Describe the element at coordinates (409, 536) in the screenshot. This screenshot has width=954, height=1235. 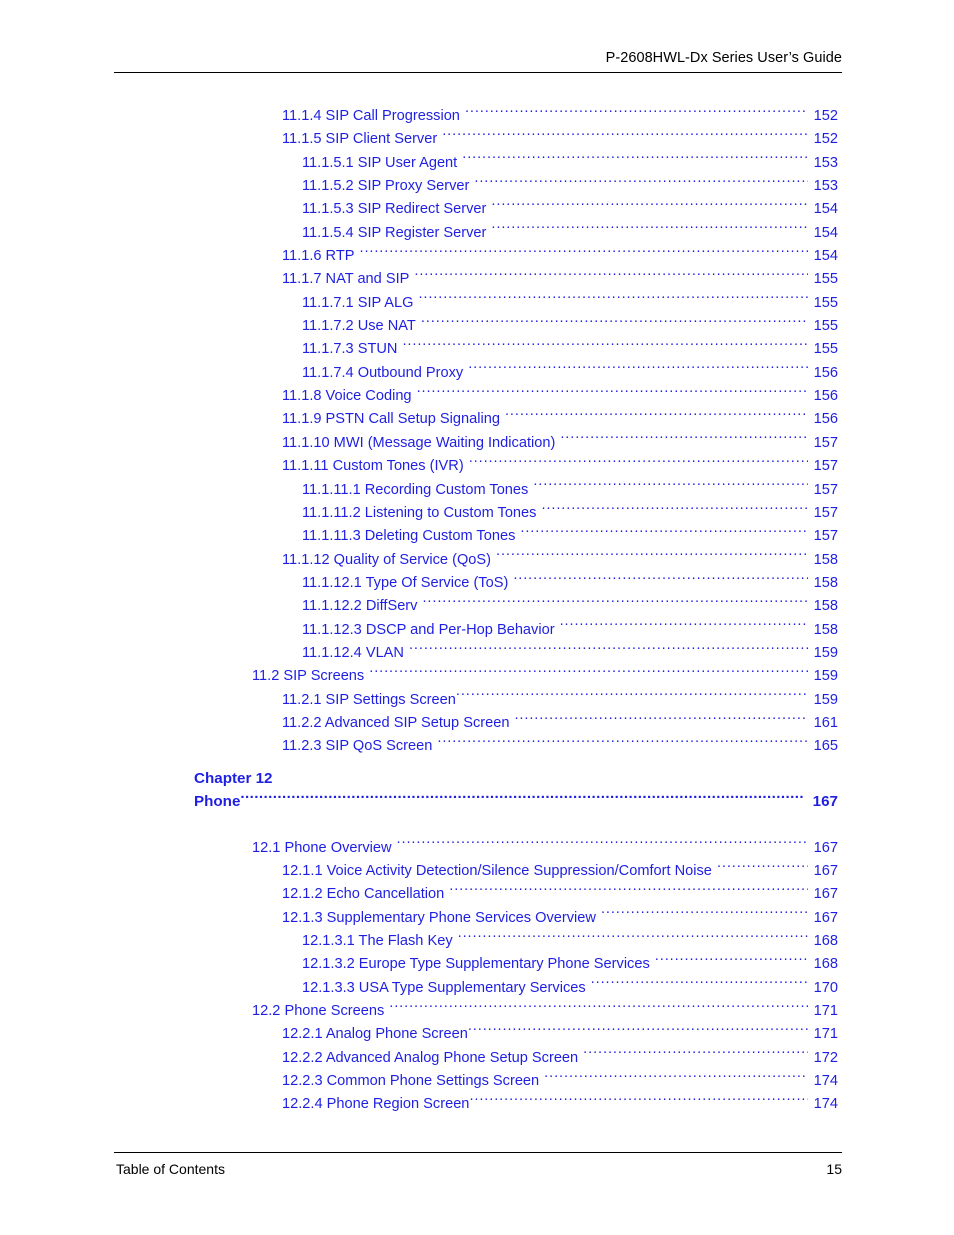
I see `toc-entry-label: 11.1.11.3 Deleting Custom Tones` at that location.